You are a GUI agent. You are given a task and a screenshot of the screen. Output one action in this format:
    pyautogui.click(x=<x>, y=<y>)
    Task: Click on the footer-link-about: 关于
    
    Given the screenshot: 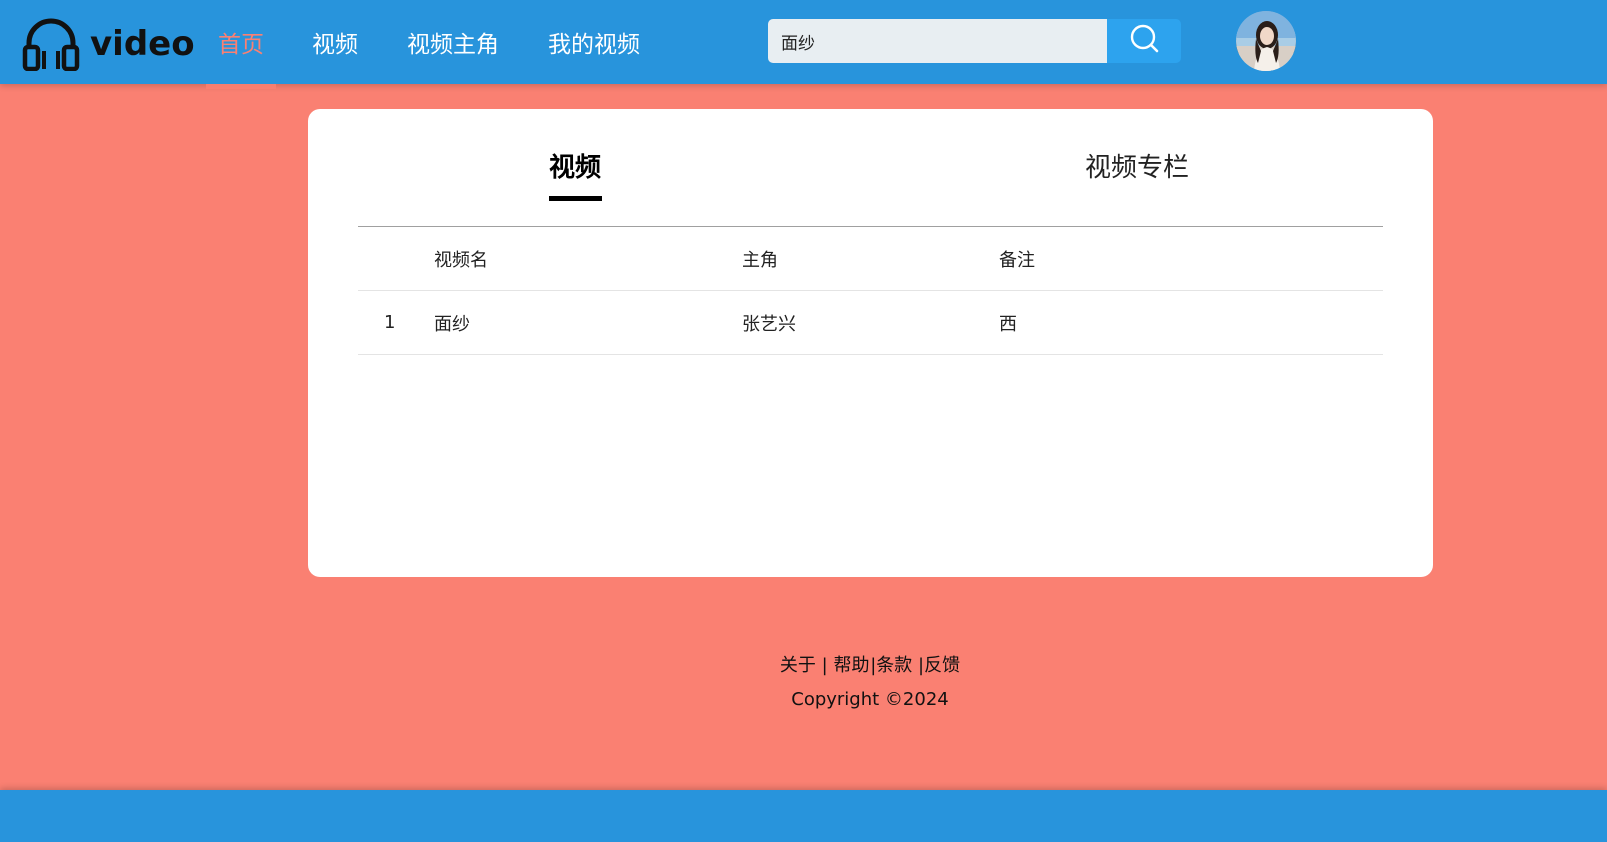 What is the action you would take?
    pyautogui.click(x=798, y=665)
    